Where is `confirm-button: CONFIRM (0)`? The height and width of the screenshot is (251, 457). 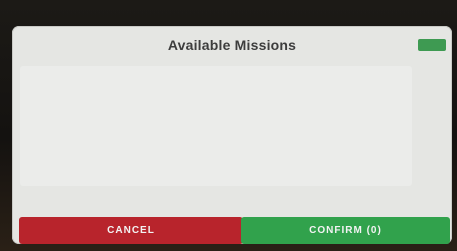
confirm-button: CONFIRM (0) is located at coordinates (345, 230).